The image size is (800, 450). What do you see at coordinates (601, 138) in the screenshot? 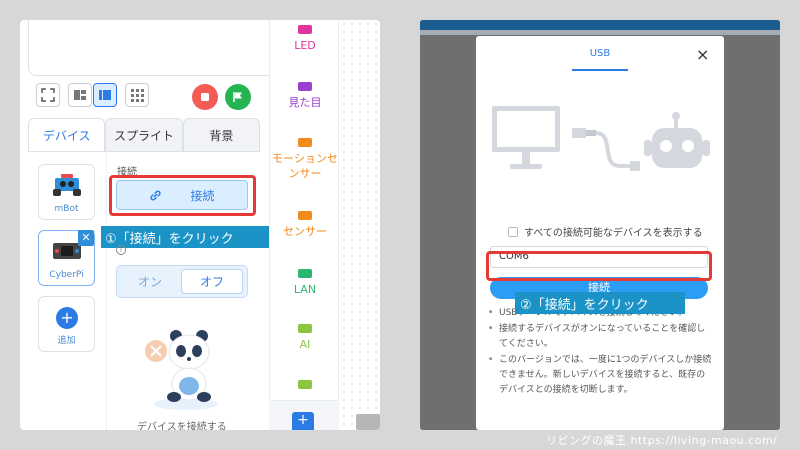
I see `usb-connection-illustration-icon` at bounding box center [601, 138].